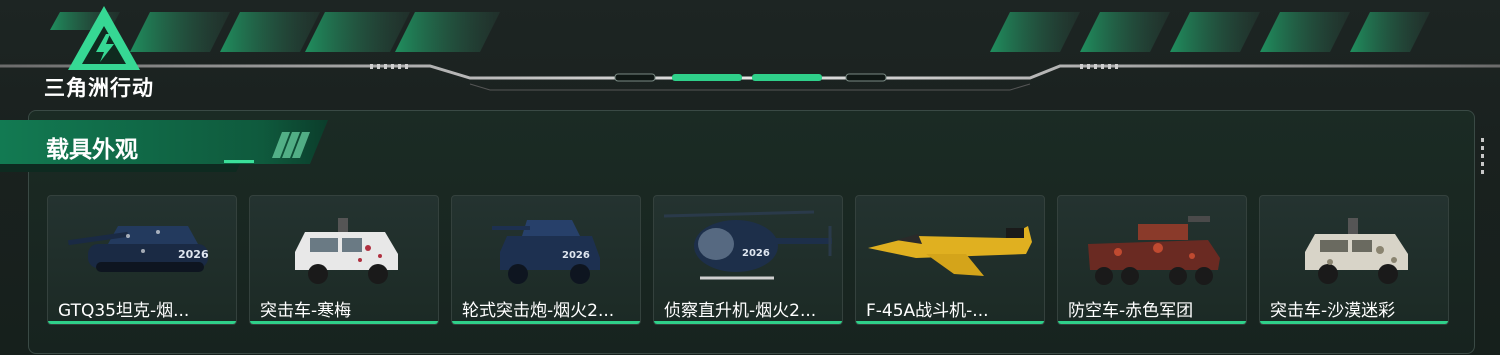  I want to click on vehicle-name: 突击车-寒梅, so click(306, 311).